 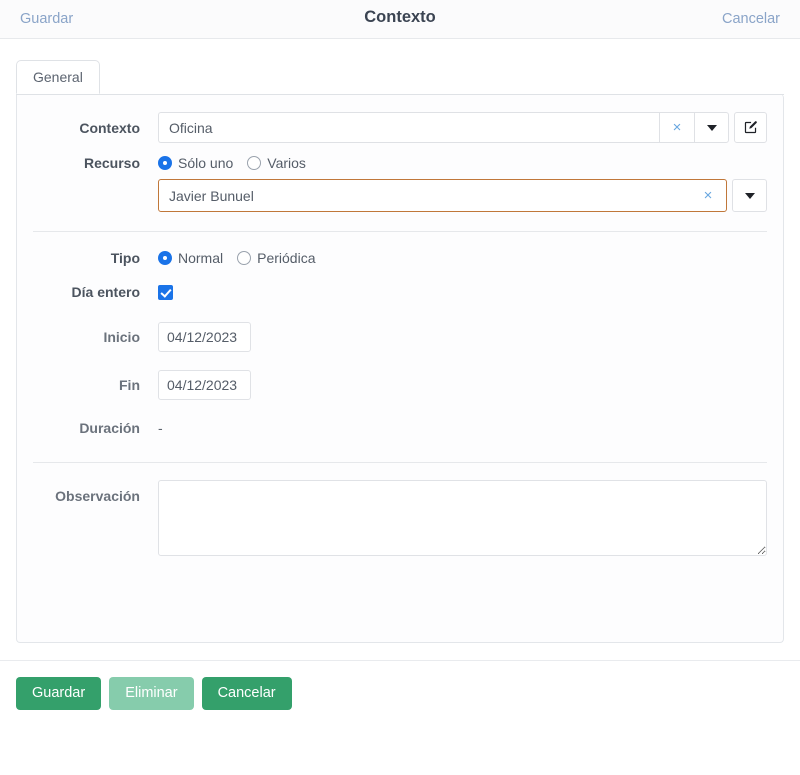 I want to click on contexto-edit-button, so click(x=750, y=127).